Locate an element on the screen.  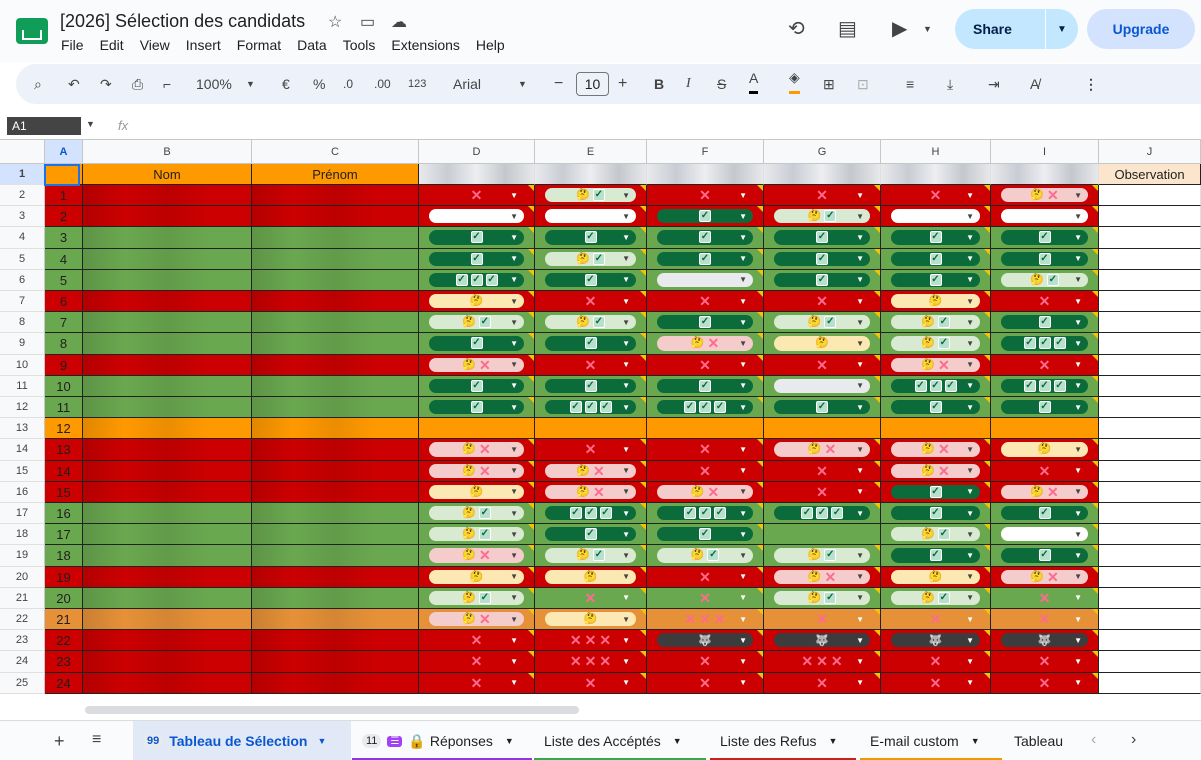
row-id-cell: 4 is located at coordinates (64, 259).